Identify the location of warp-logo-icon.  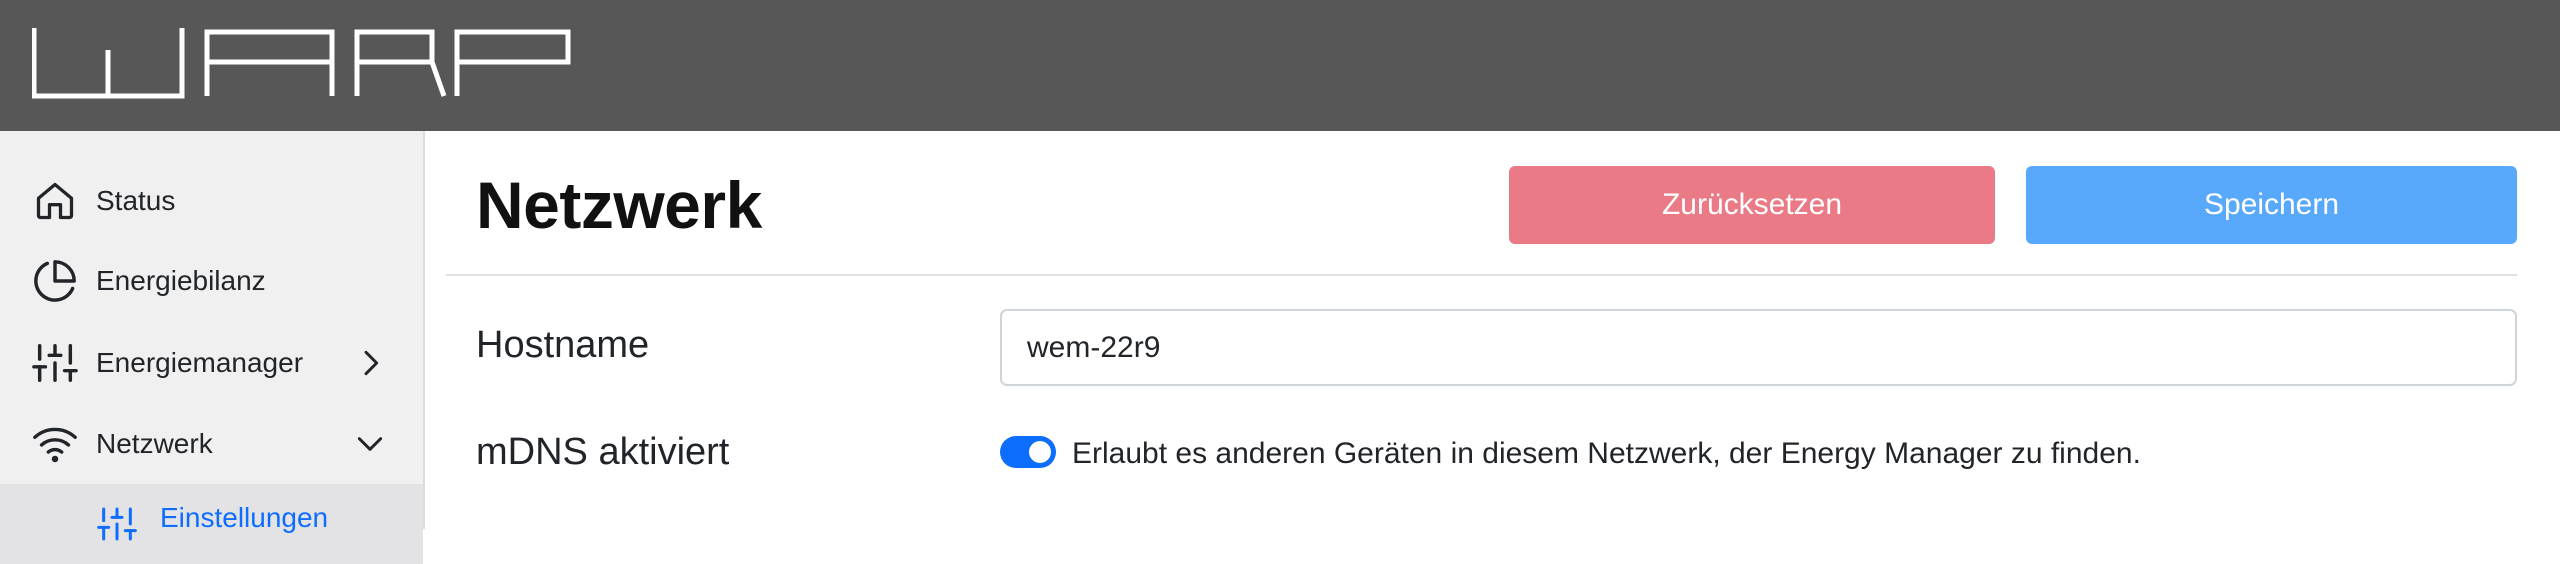
(301, 63).